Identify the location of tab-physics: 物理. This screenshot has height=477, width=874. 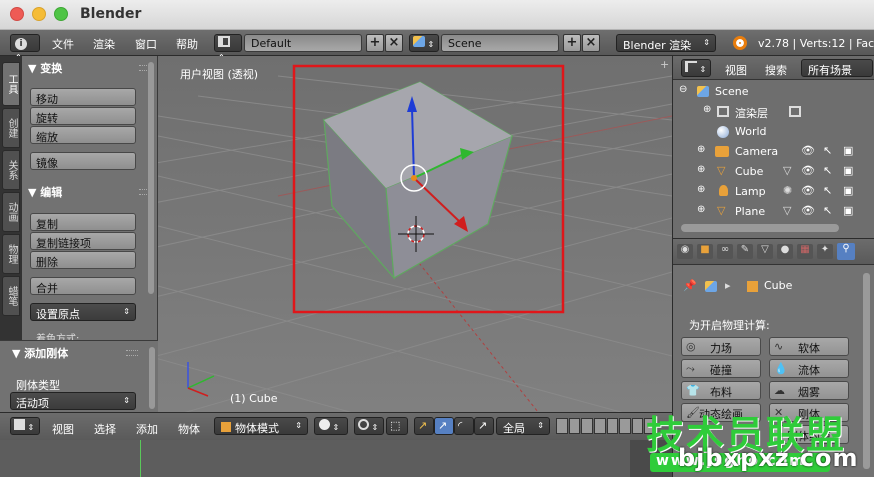
(11, 254).